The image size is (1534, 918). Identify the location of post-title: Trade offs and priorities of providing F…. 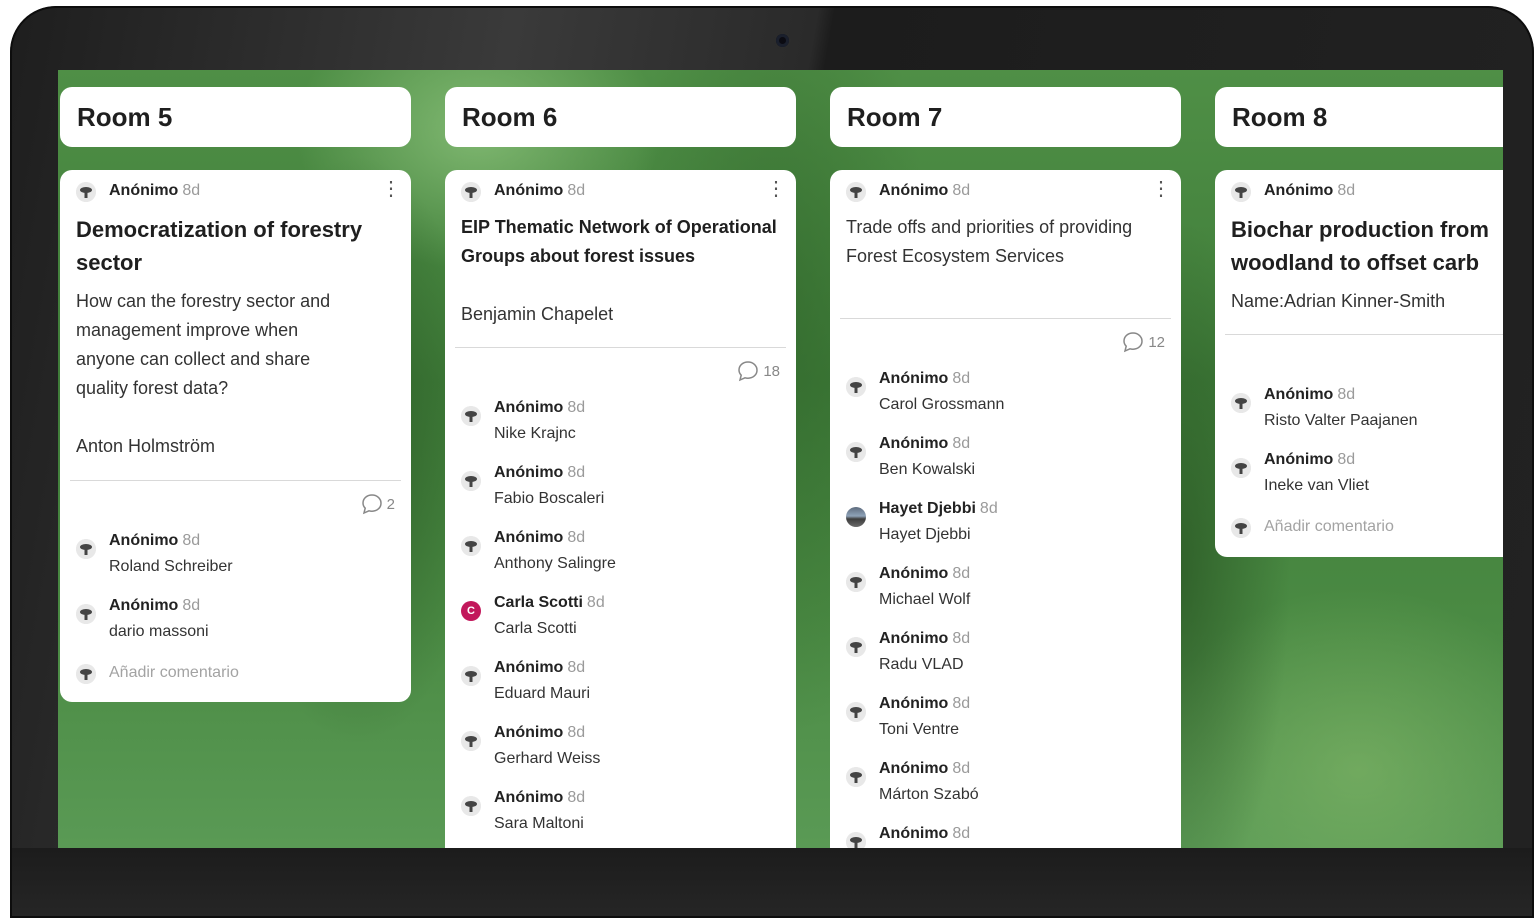
(989, 241).